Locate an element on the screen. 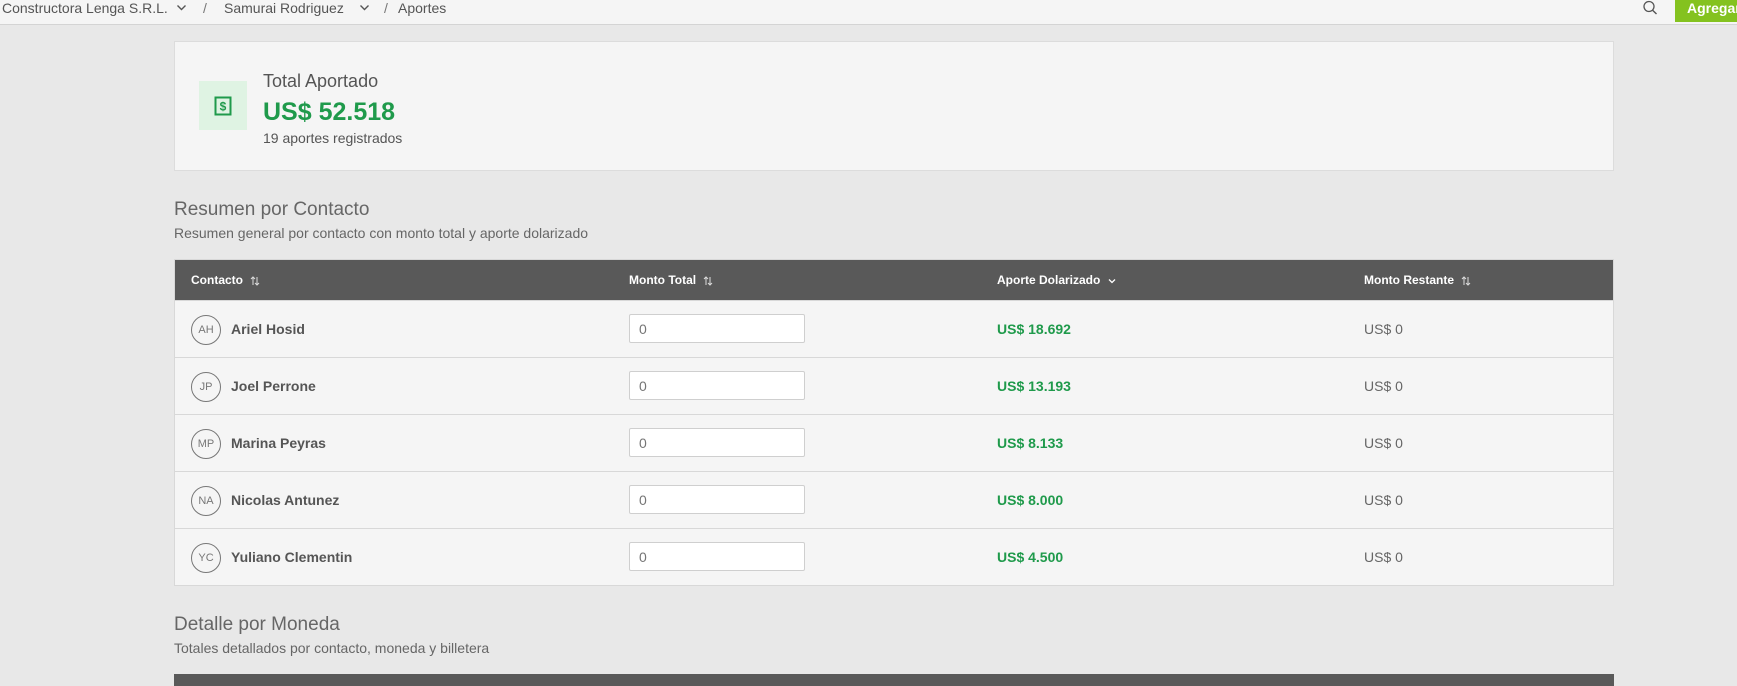  column-header-monto-restante: Monto Restante is located at coordinates (1417, 280).